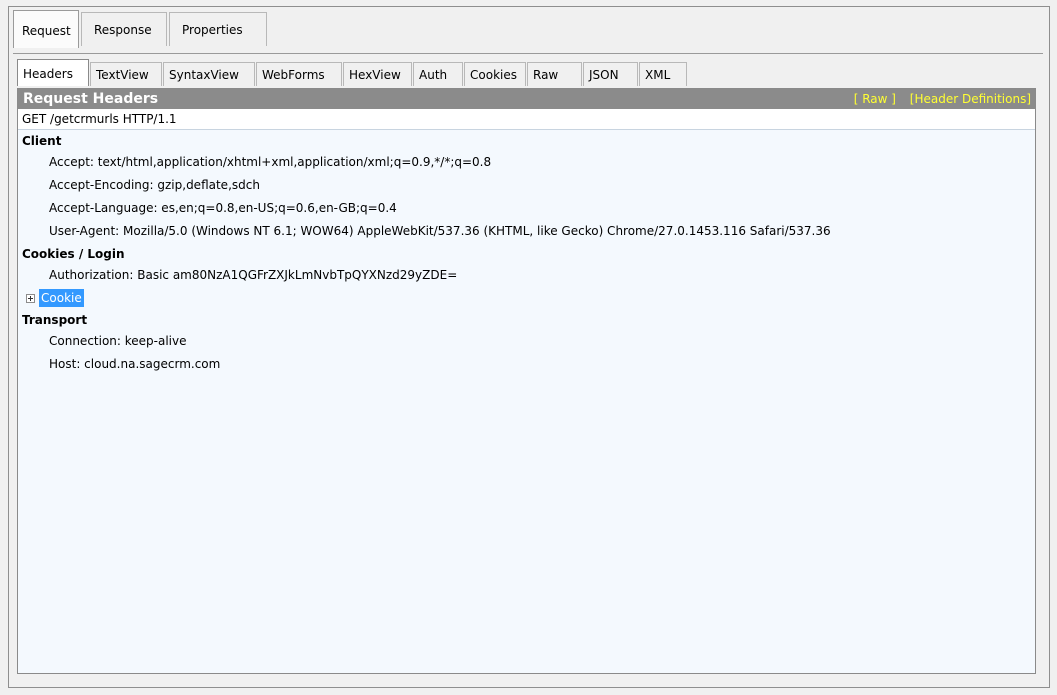 The width and height of the screenshot is (1057, 695). What do you see at coordinates (528, 364) in the screenshot?
I see `header-host: Host: cloud.na.sagecrm.com` at bounding box center [528, 364].